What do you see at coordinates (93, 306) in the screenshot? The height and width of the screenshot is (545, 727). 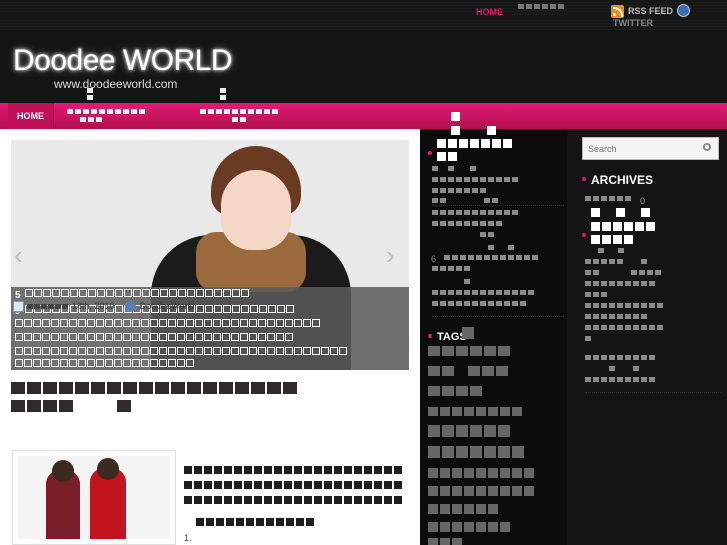 I see `post-date: 18th, 2010` at bounding box center [93, 306].